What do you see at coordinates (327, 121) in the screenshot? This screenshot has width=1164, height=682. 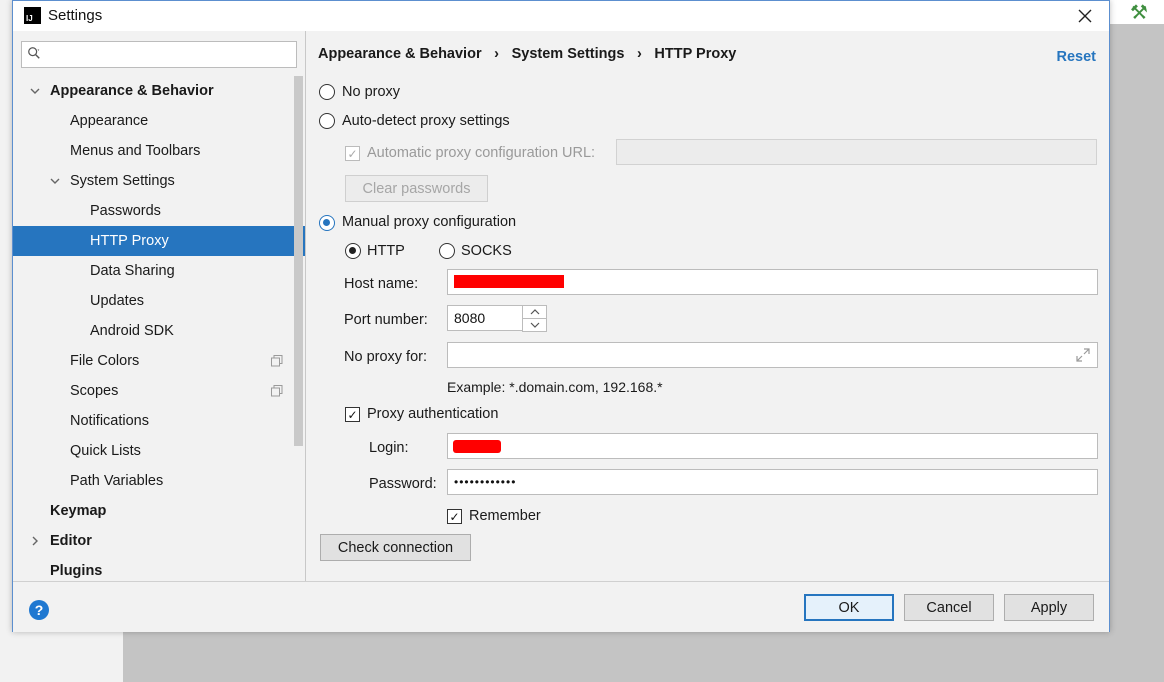 I see `auto-detect-radio` at bounding box center [327, 121].